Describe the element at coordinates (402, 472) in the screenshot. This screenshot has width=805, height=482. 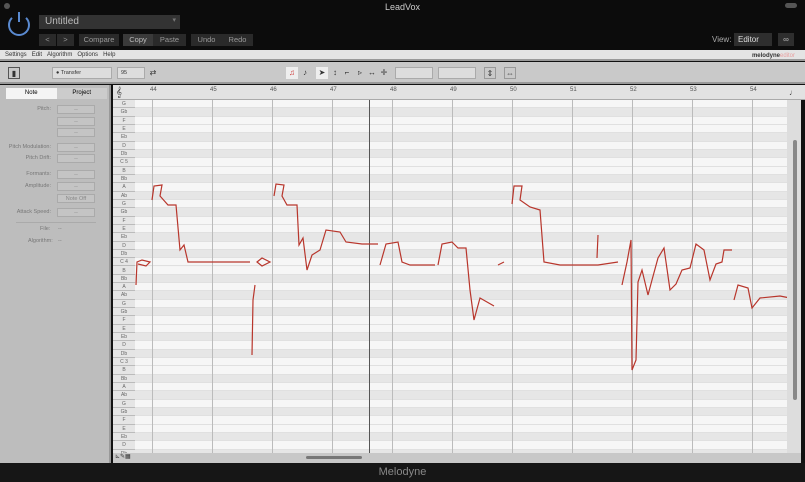
I see `footer-label: Melodyne` at that location.